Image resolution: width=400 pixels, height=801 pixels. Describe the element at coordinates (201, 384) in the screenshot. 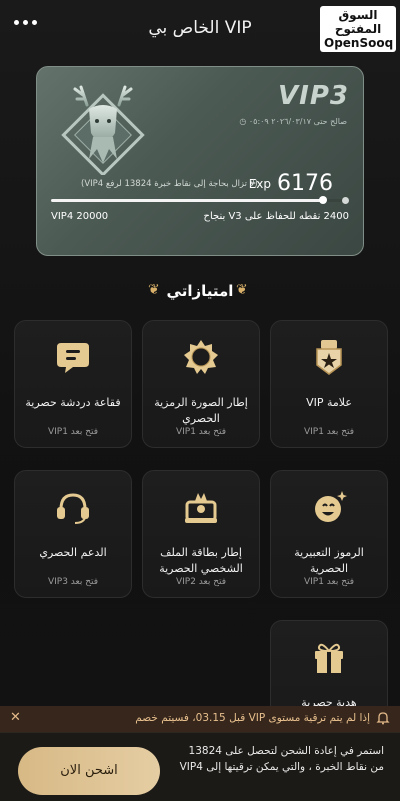

I see `privilege-avatar-frame: إطار الصورة الرمزية الحصري فتح بعد VIP1` at that location.